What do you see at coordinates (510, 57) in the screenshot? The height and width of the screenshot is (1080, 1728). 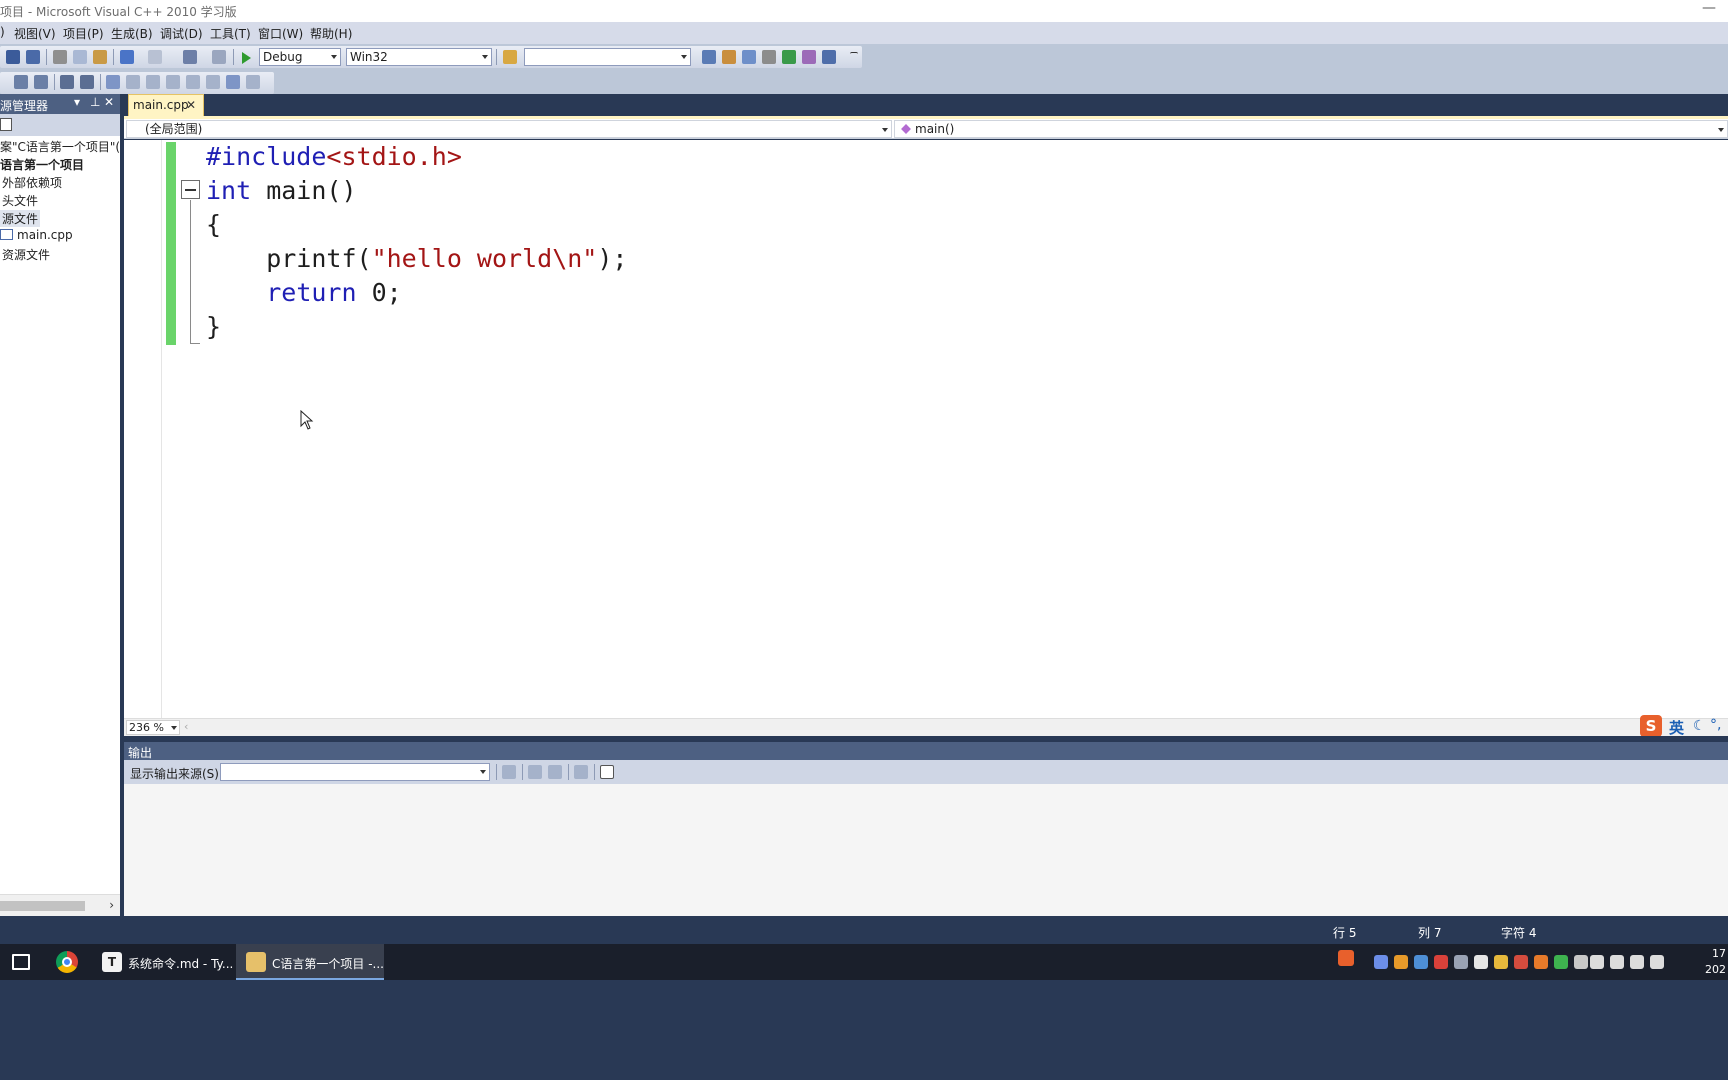 I see `find-in-files-icon` at bounding box center [510, 57].